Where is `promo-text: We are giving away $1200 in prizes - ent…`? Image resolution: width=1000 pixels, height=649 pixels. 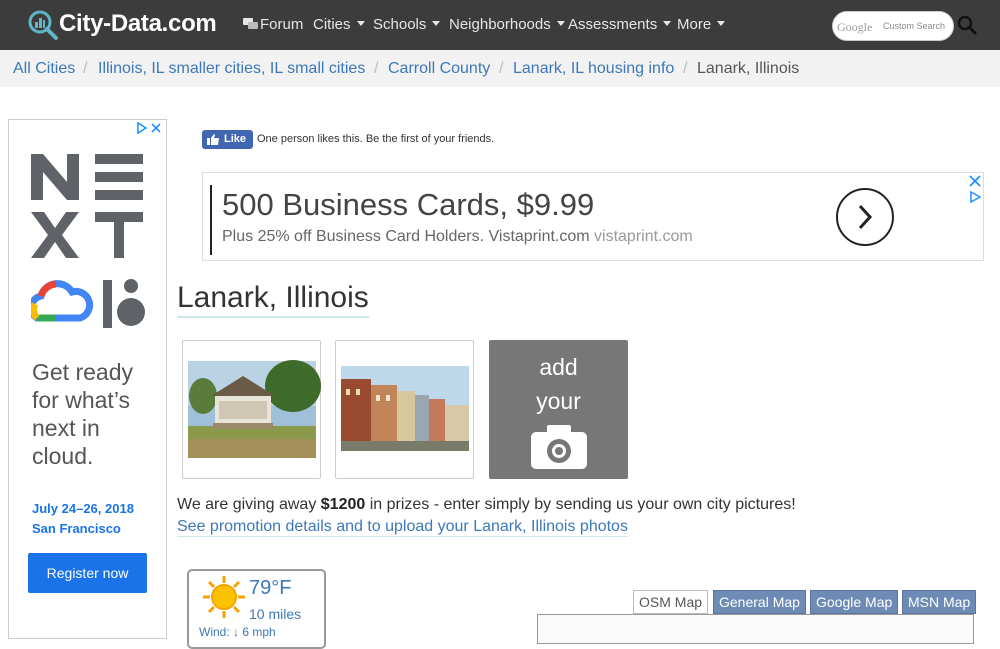 promo-text: We are giving away $1200 in prizes - ent… is located at coordinates (486, 505).